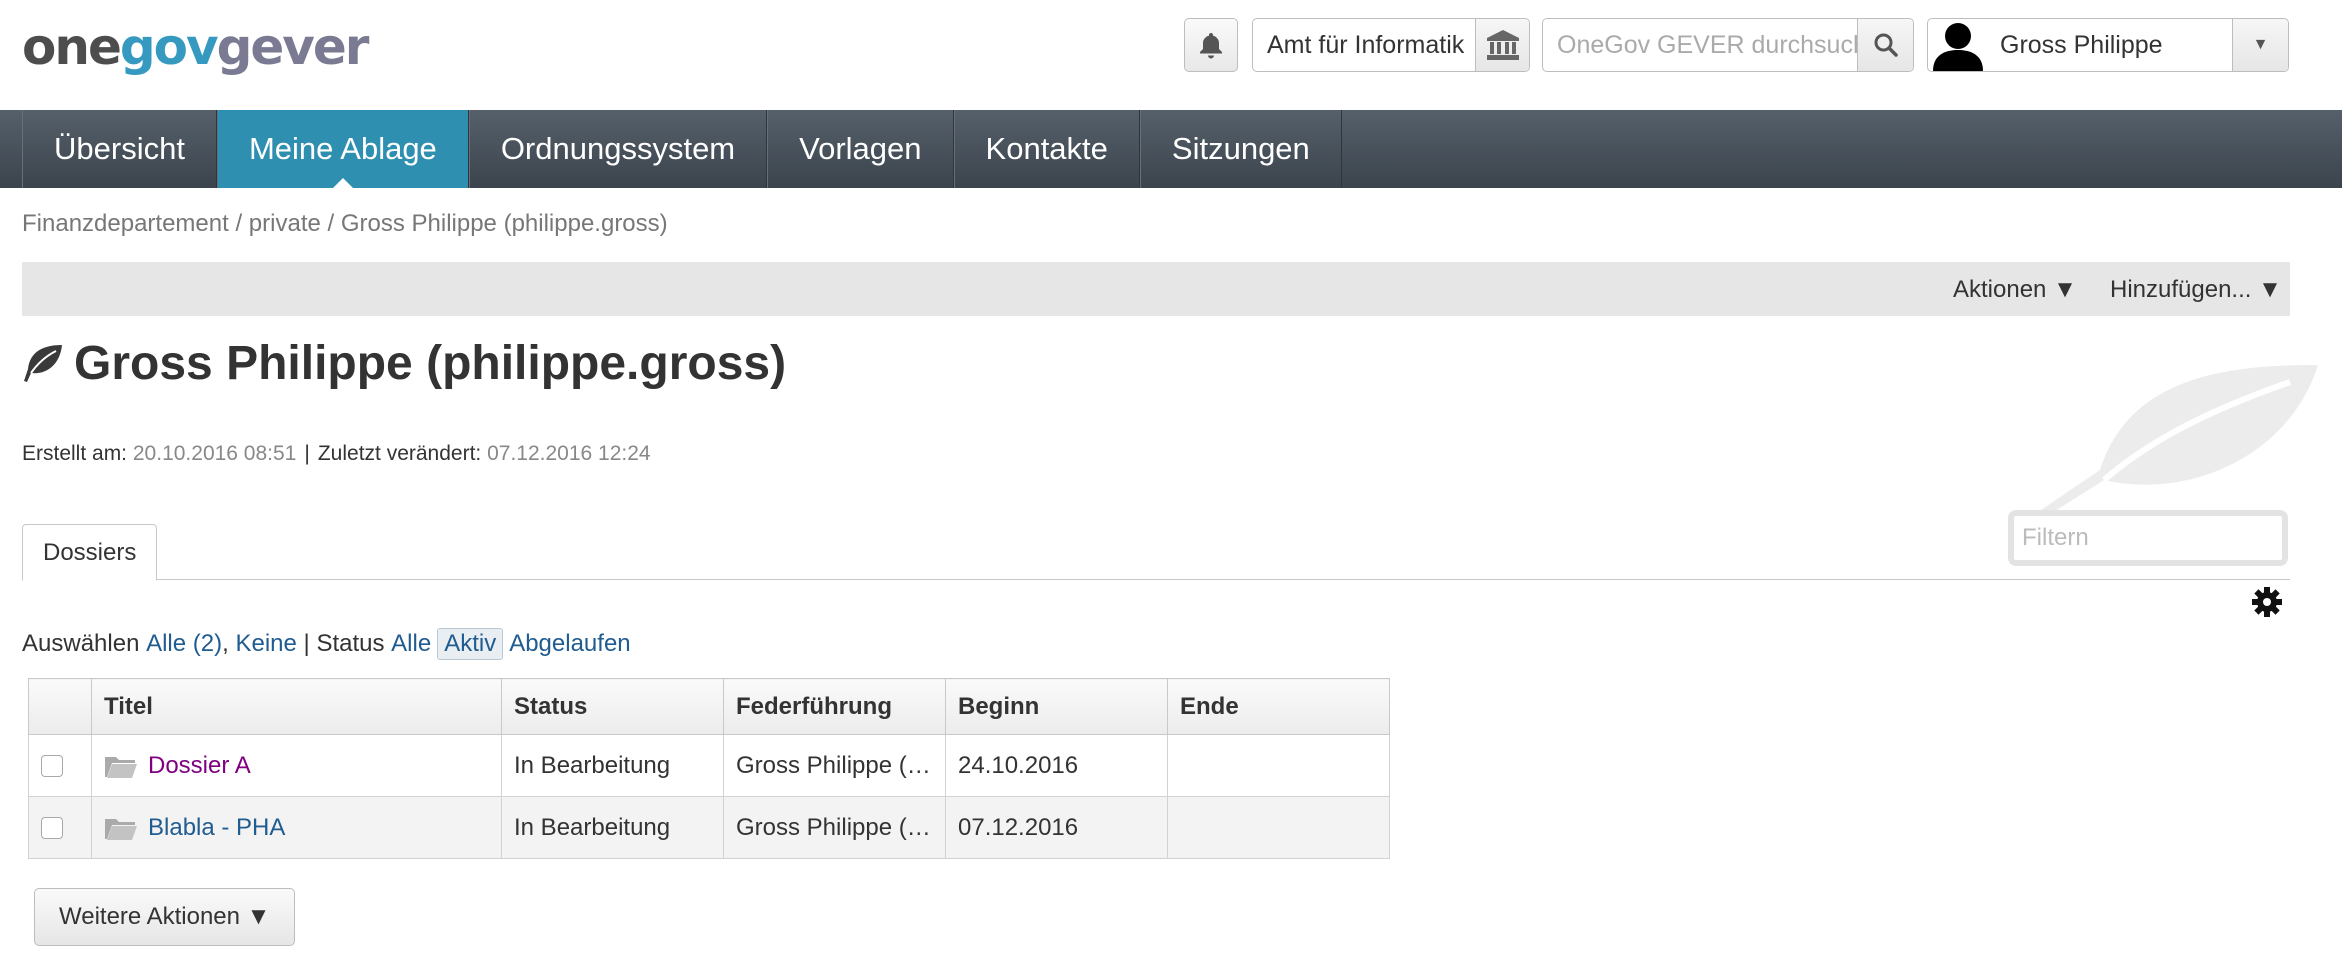 This screenshot has width=2342, height=968. I want to click on avatar, so click(1958, 45).